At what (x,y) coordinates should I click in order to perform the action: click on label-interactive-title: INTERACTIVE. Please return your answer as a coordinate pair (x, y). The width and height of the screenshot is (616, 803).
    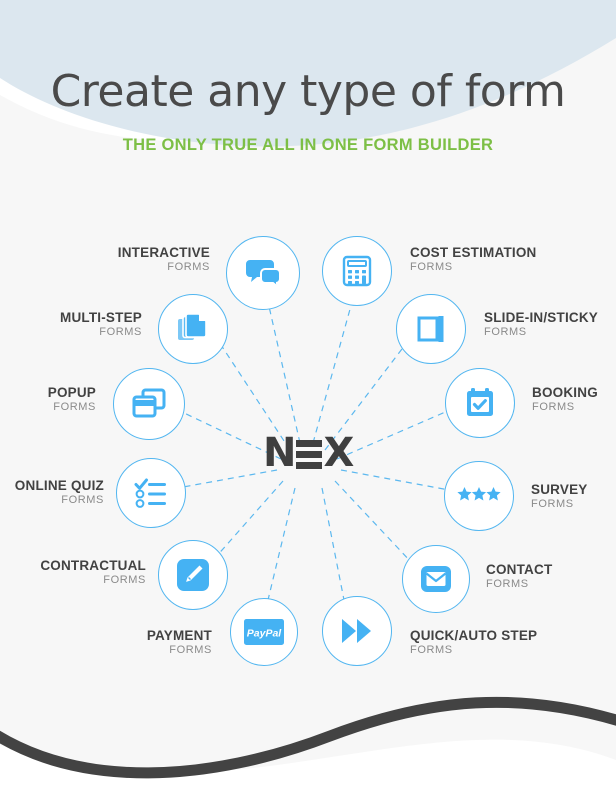
    Looking at the image, I should click on (163, 252).